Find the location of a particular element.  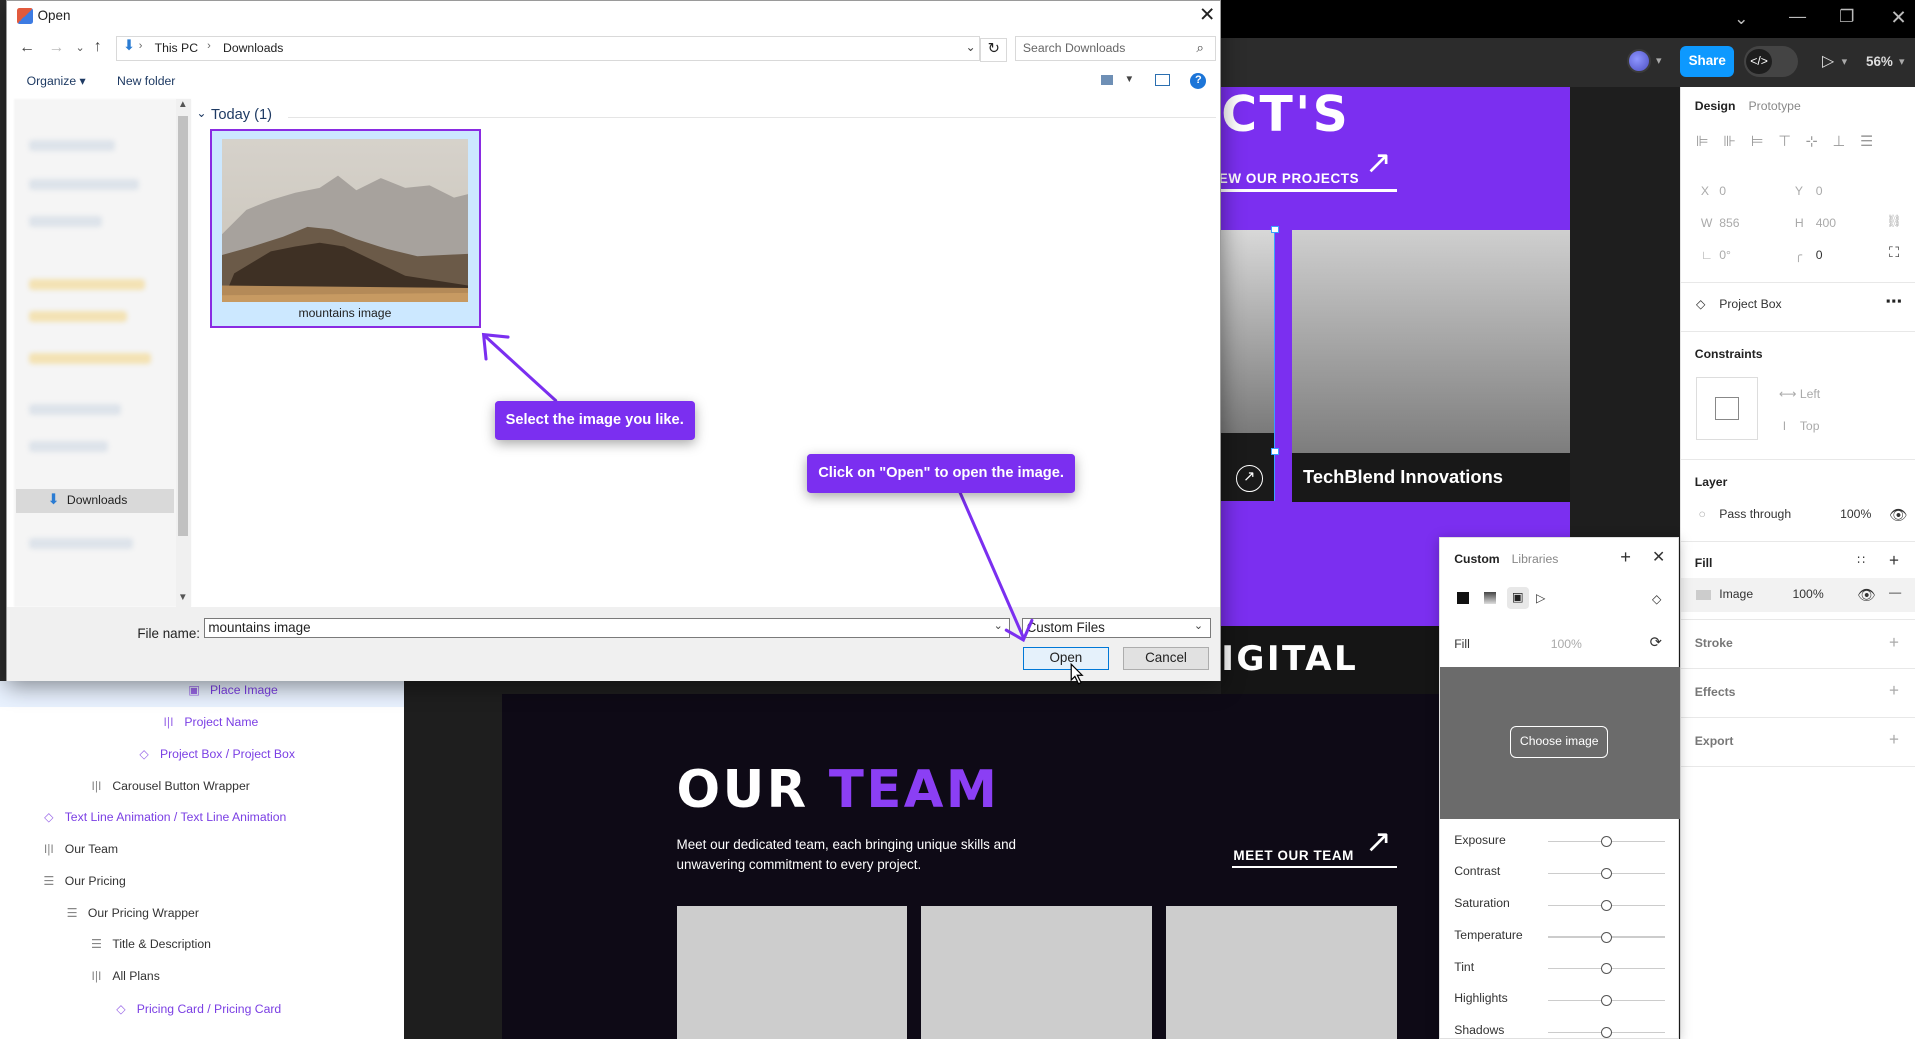

layer-item: ☰ Title & Description is located at coordinates (149, 945).